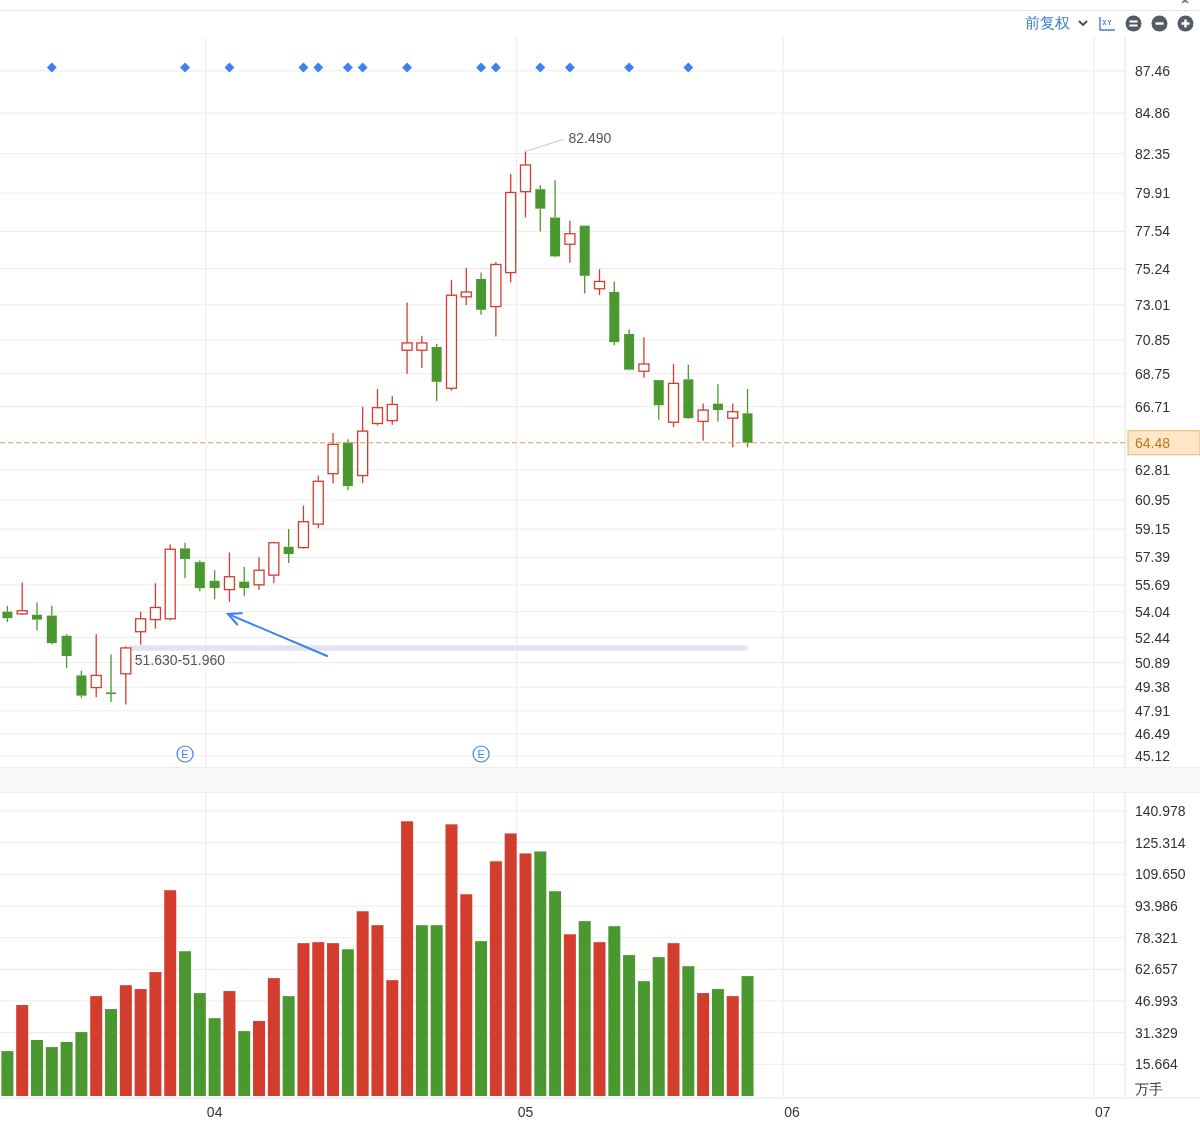 The image size is (1200, 1125). What do you see at coordinates (1153, 406) in the screenshot?
I see `axis-label: 66.71` at bounding box center [1153, 406].